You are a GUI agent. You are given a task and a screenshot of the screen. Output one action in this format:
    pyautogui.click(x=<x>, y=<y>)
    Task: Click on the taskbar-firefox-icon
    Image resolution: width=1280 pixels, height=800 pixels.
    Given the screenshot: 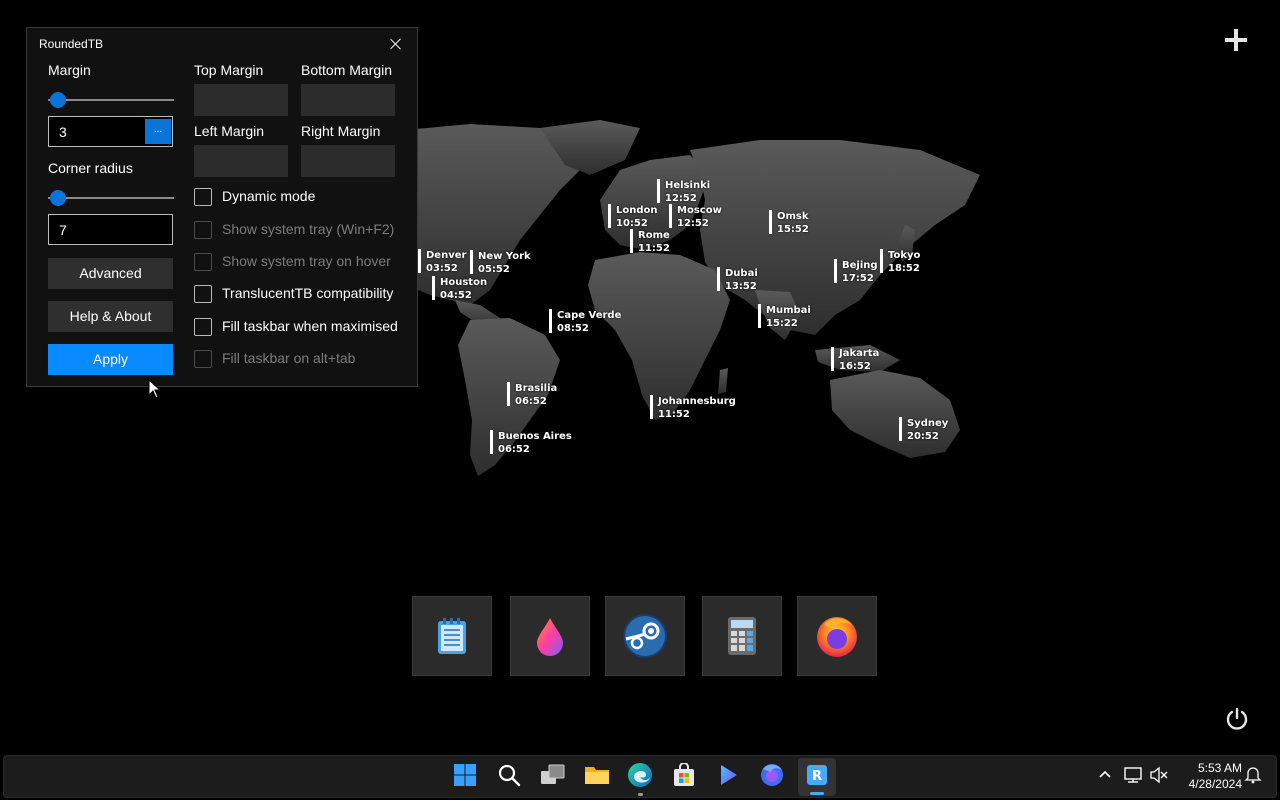 What is the action you would take?
    pyautogui.click(x=772, y=775)
    